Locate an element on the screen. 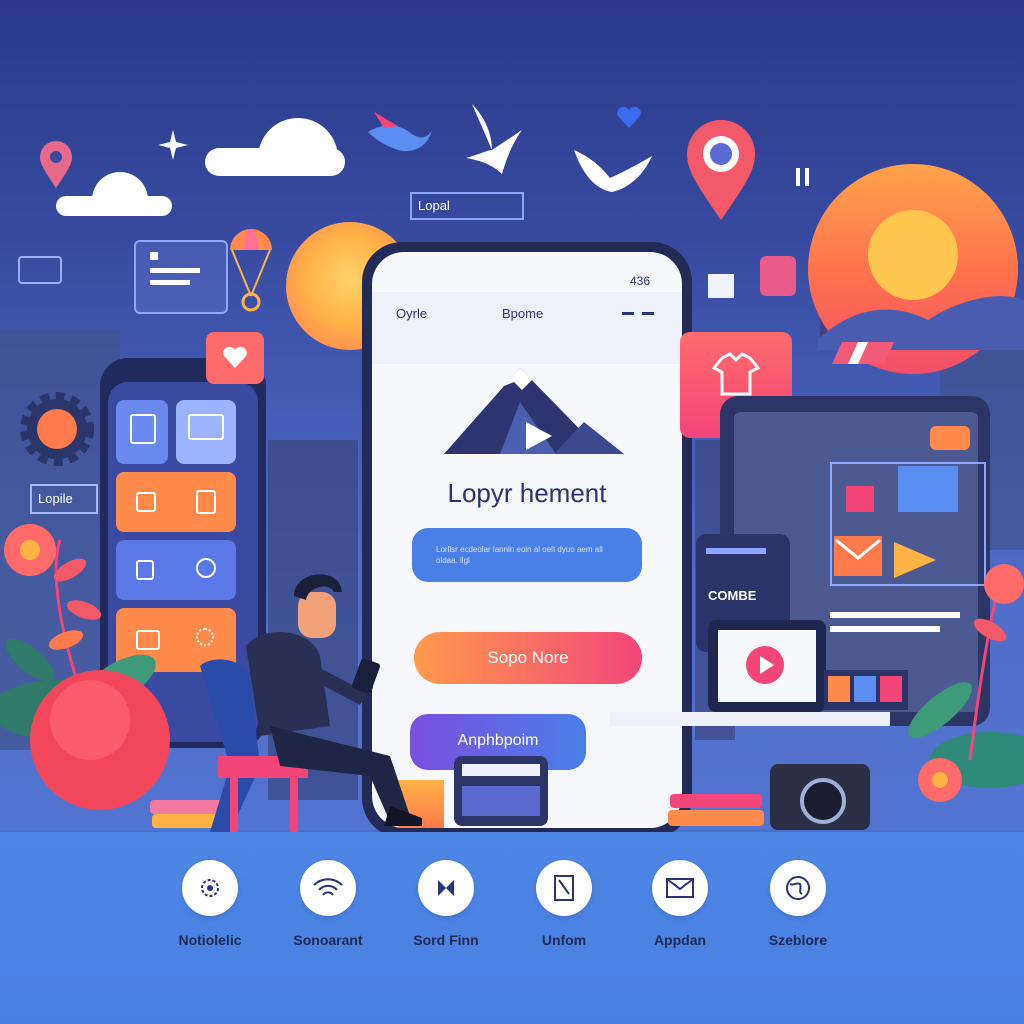 The image size is (1024, 1024). media-thumb is located at coordinates (928, 489).